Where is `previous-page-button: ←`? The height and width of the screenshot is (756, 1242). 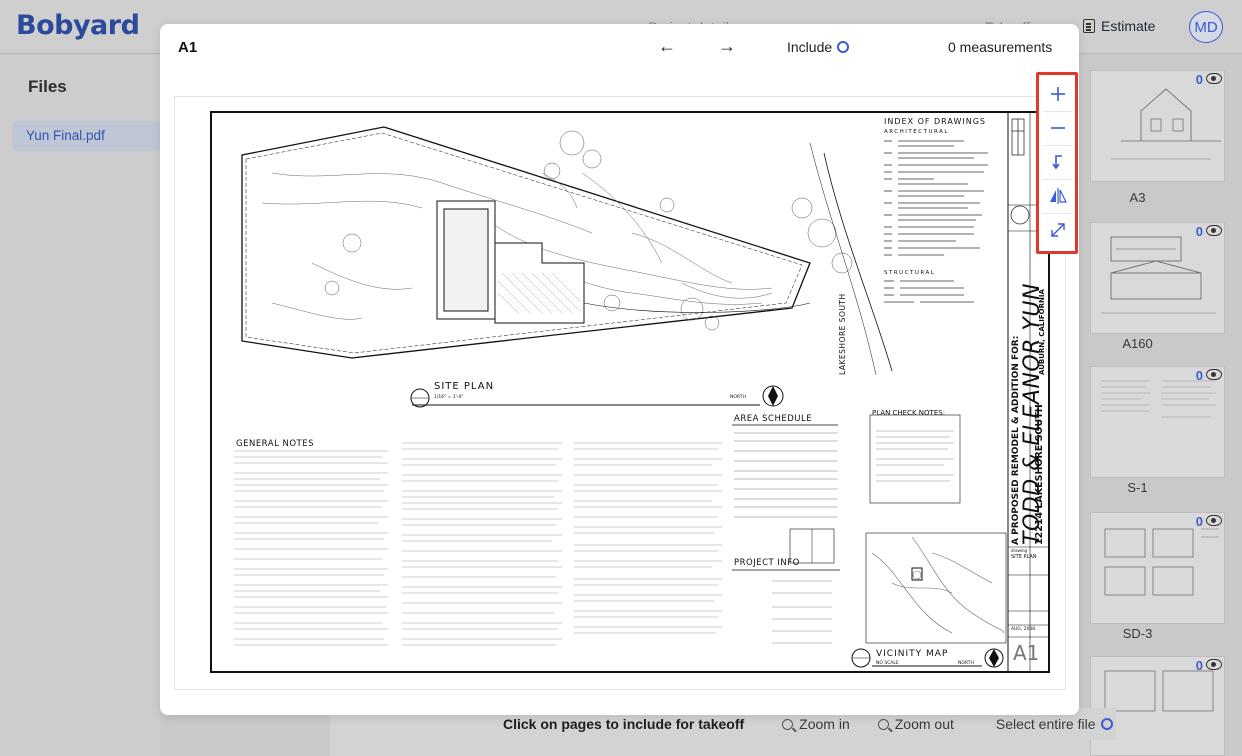
previous-page-button: ← is located at coordinates (667, 46).